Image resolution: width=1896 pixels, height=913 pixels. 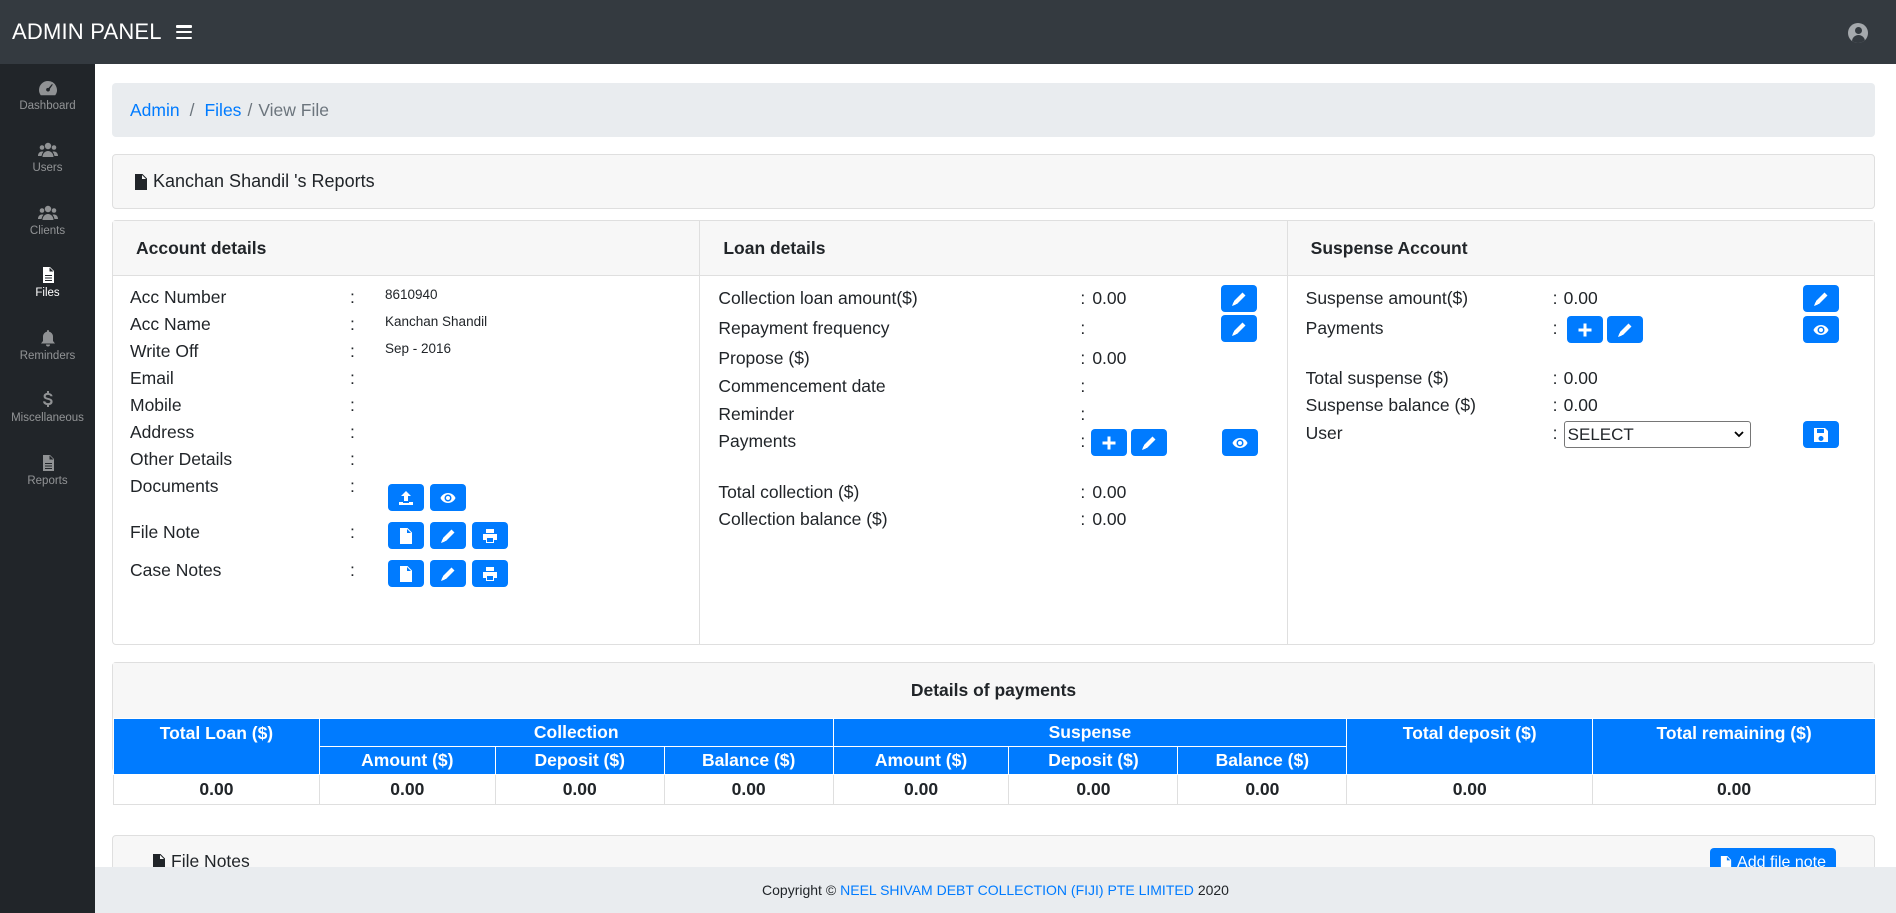 What do you see at coordinates (47, 212) in the screenshot?
I see `users-icon` at bounding box center [47, 212].